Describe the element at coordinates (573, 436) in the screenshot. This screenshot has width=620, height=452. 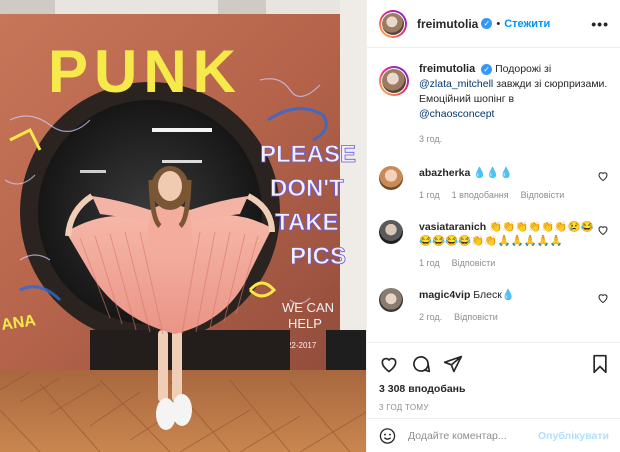
I see `post-comment-button: Опублікувати` at that location.